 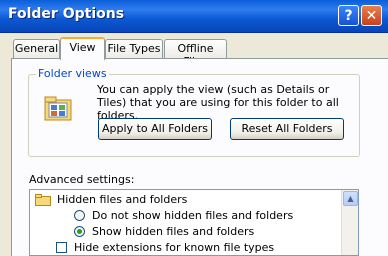 What do you see at coordinates (58, 108) in the screenshot?
I see `folder-views-icon` at bounding box center [58, 108].